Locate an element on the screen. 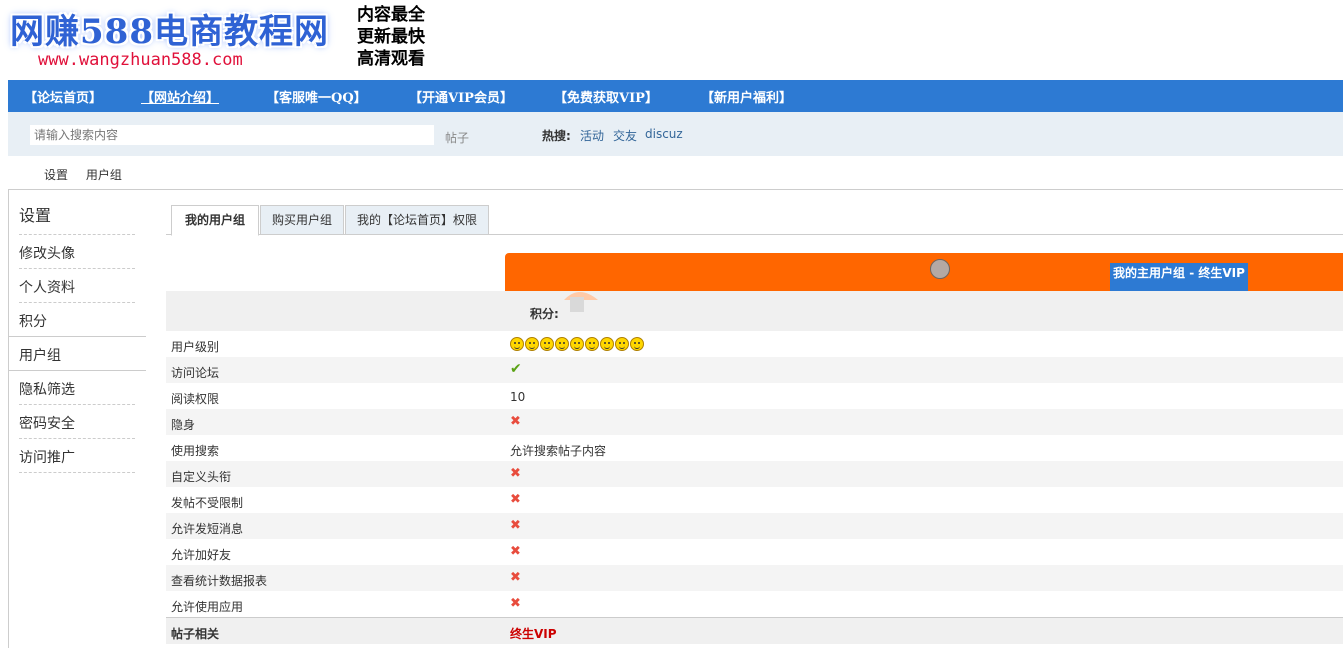 The image size is (1343, 648). breadcrumb: 设置 用户组 is located at coordinates (90, 174).